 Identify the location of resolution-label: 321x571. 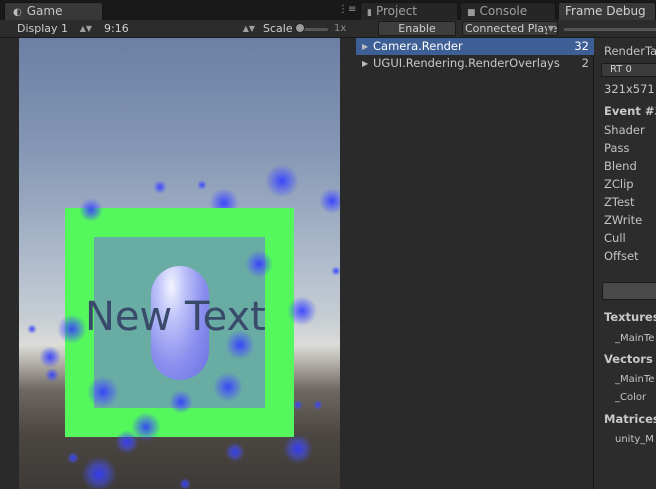
(629, 89).